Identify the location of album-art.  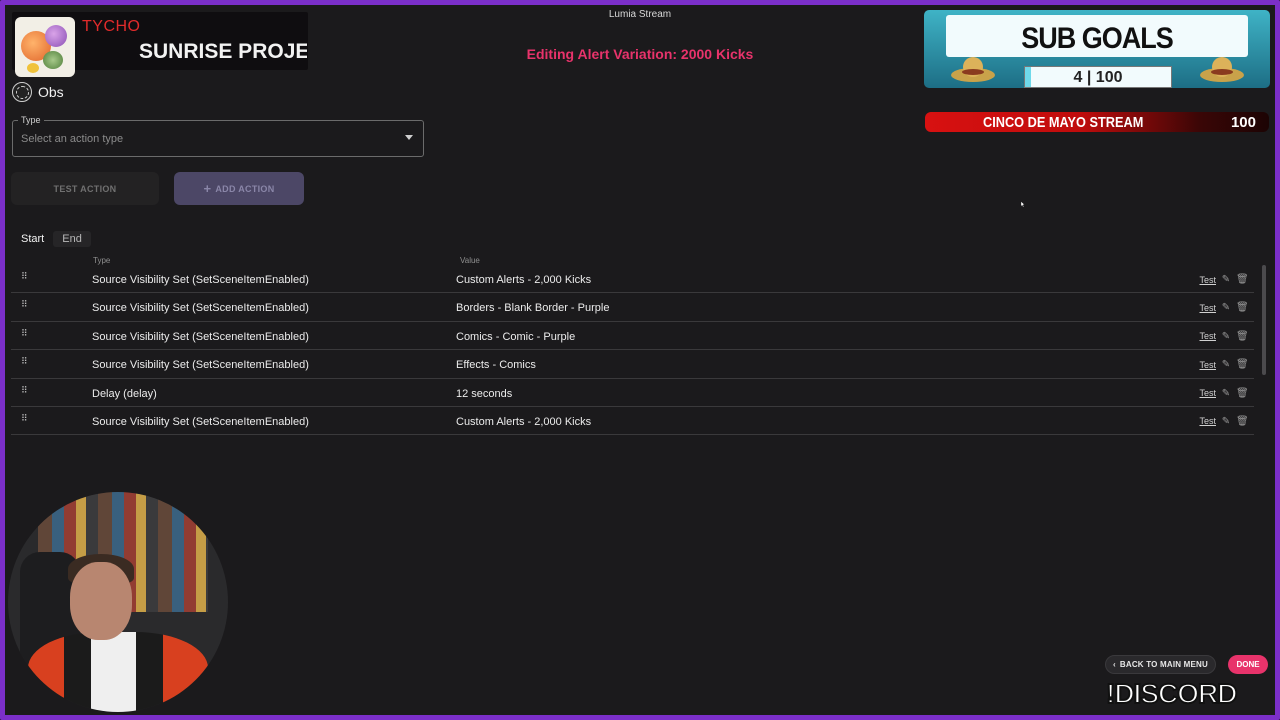
(45, 47).